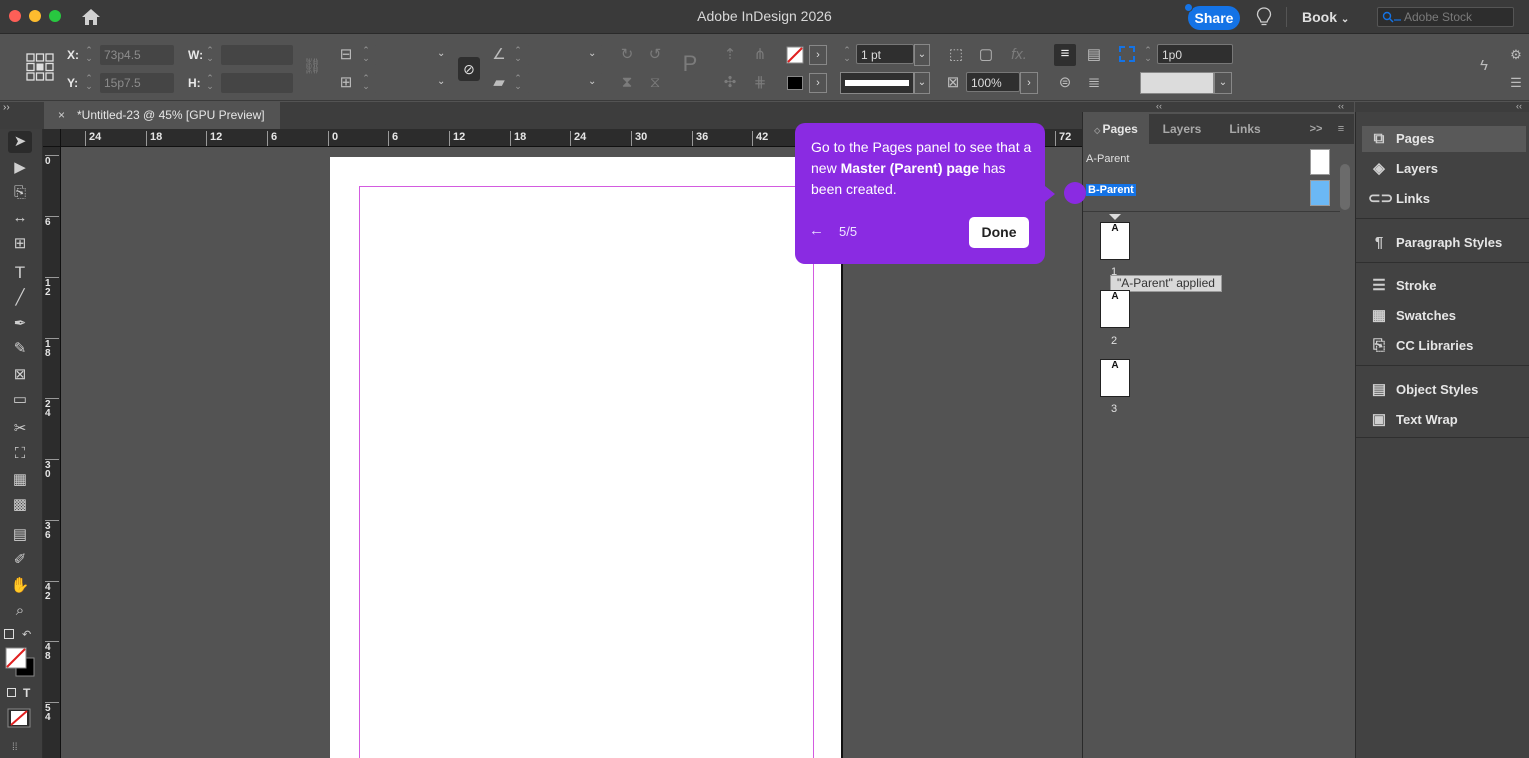 This screenshot has height=758, width=1529. Describe the element at coordinates (312, 67) in the screenshot. I see `constrain-proportions-icon: ⛓` at that location.